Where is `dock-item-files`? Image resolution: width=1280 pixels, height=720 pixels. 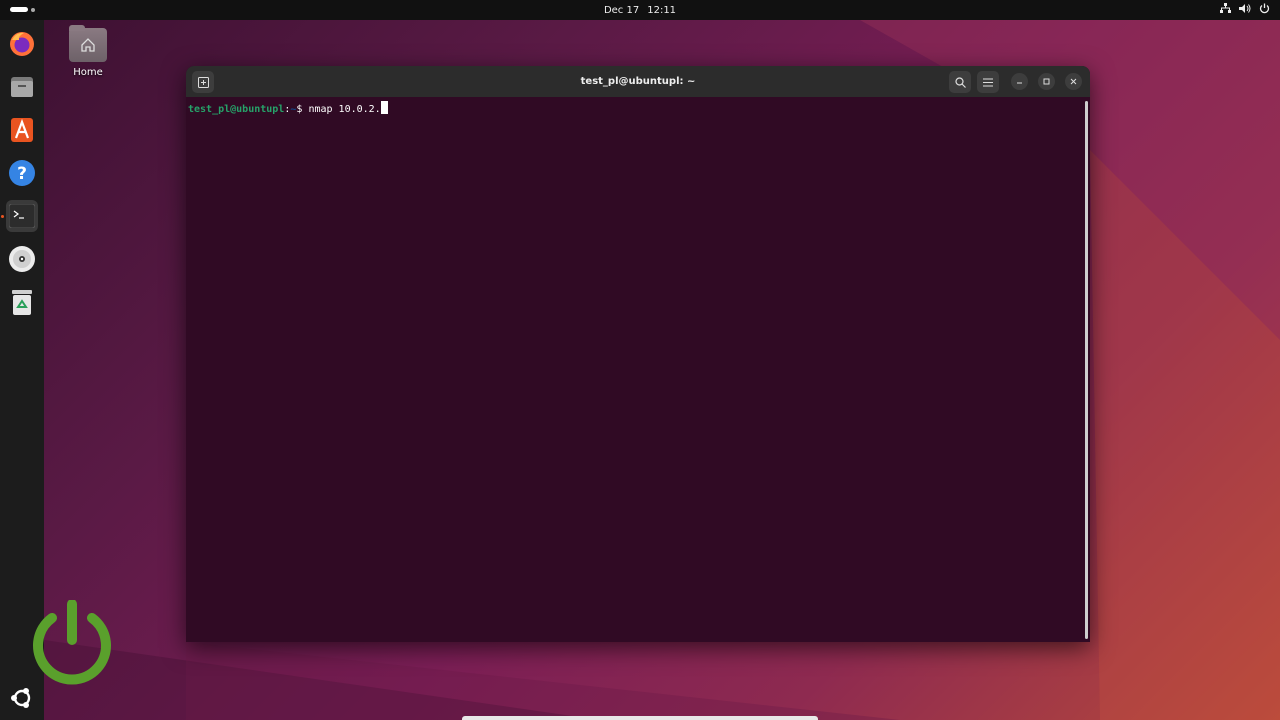 dock-item-files is located at coordinates (22, 87).